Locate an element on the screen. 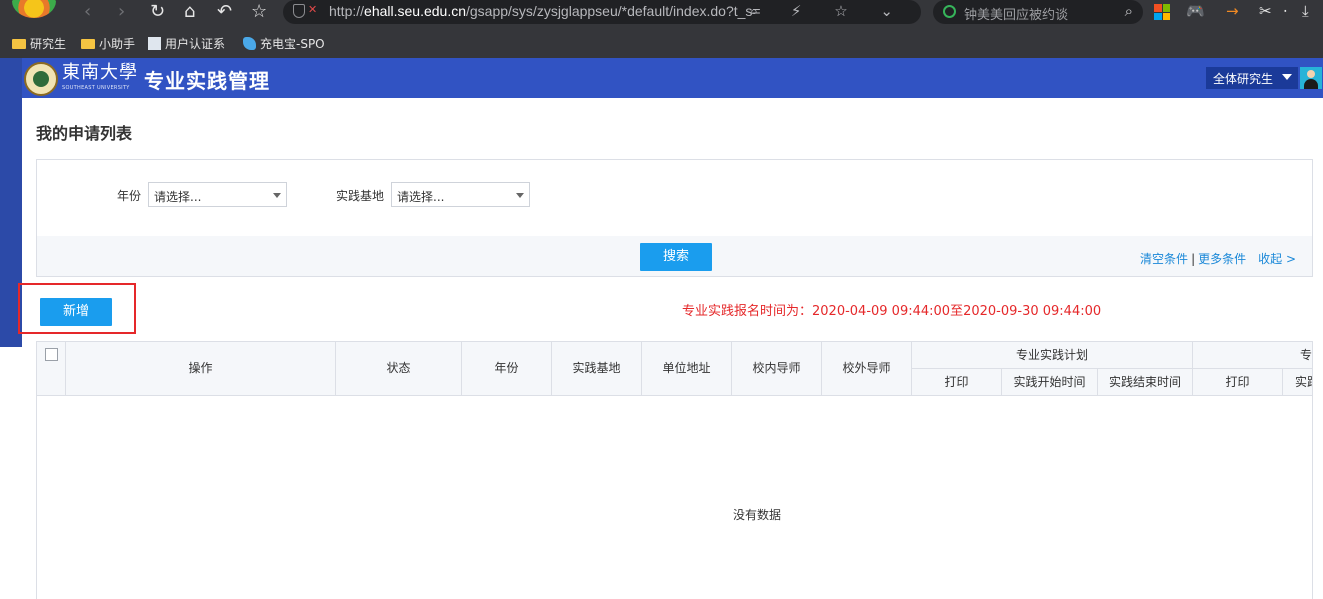 The image size is (1323, 599). filter-links: 清空条件 | 更多条件 收起 > is located at coordinates (1218, 258).